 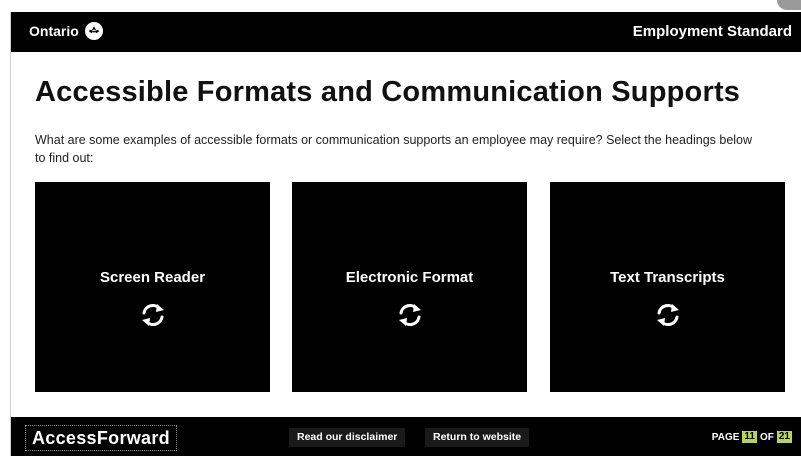 I want to click on page-of: OF, so click(x=766, y=437).